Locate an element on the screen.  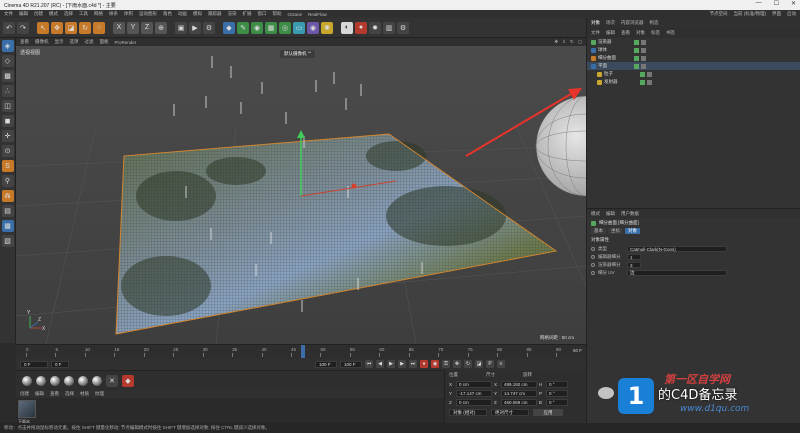
settings-icon: ⚙ is located at coordinates (403, 27).